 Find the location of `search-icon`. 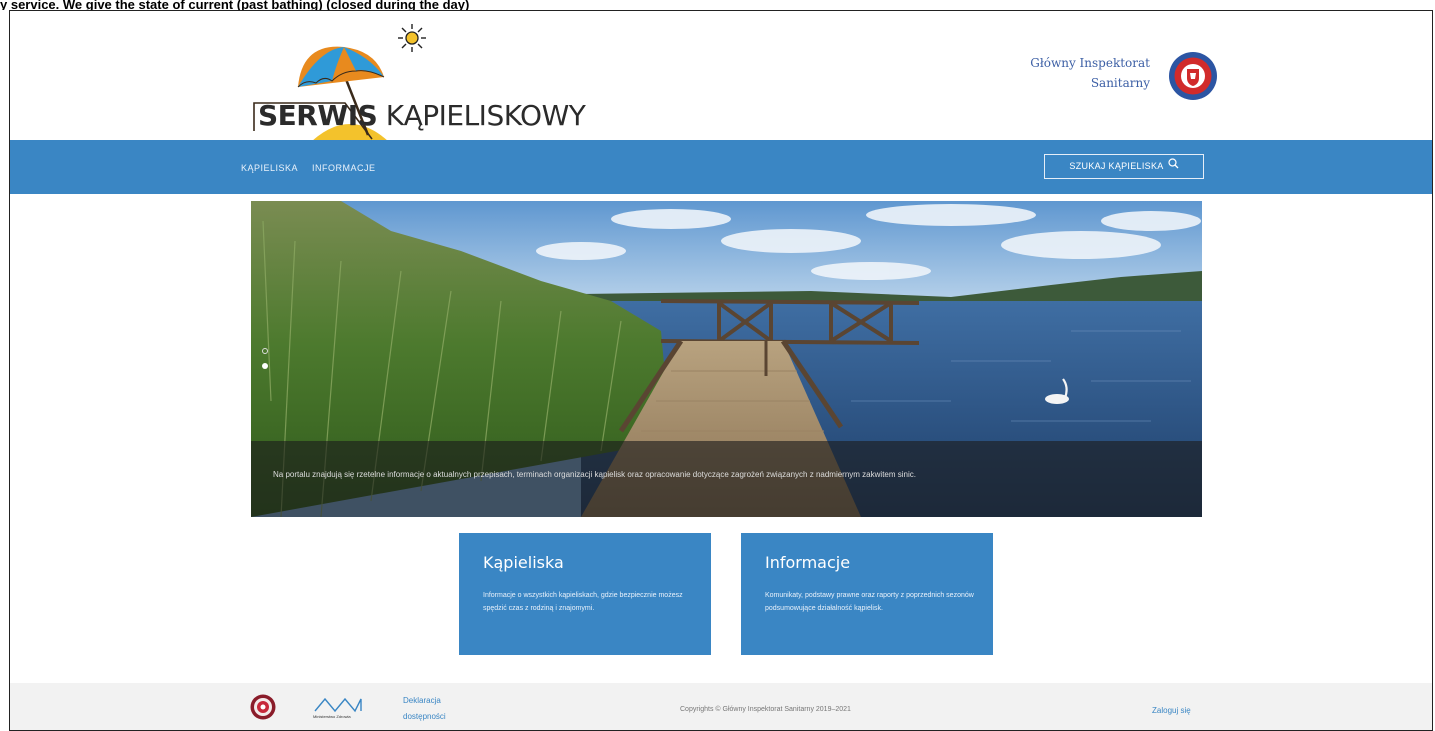

search-icon is located at coordinates (1173, 166).